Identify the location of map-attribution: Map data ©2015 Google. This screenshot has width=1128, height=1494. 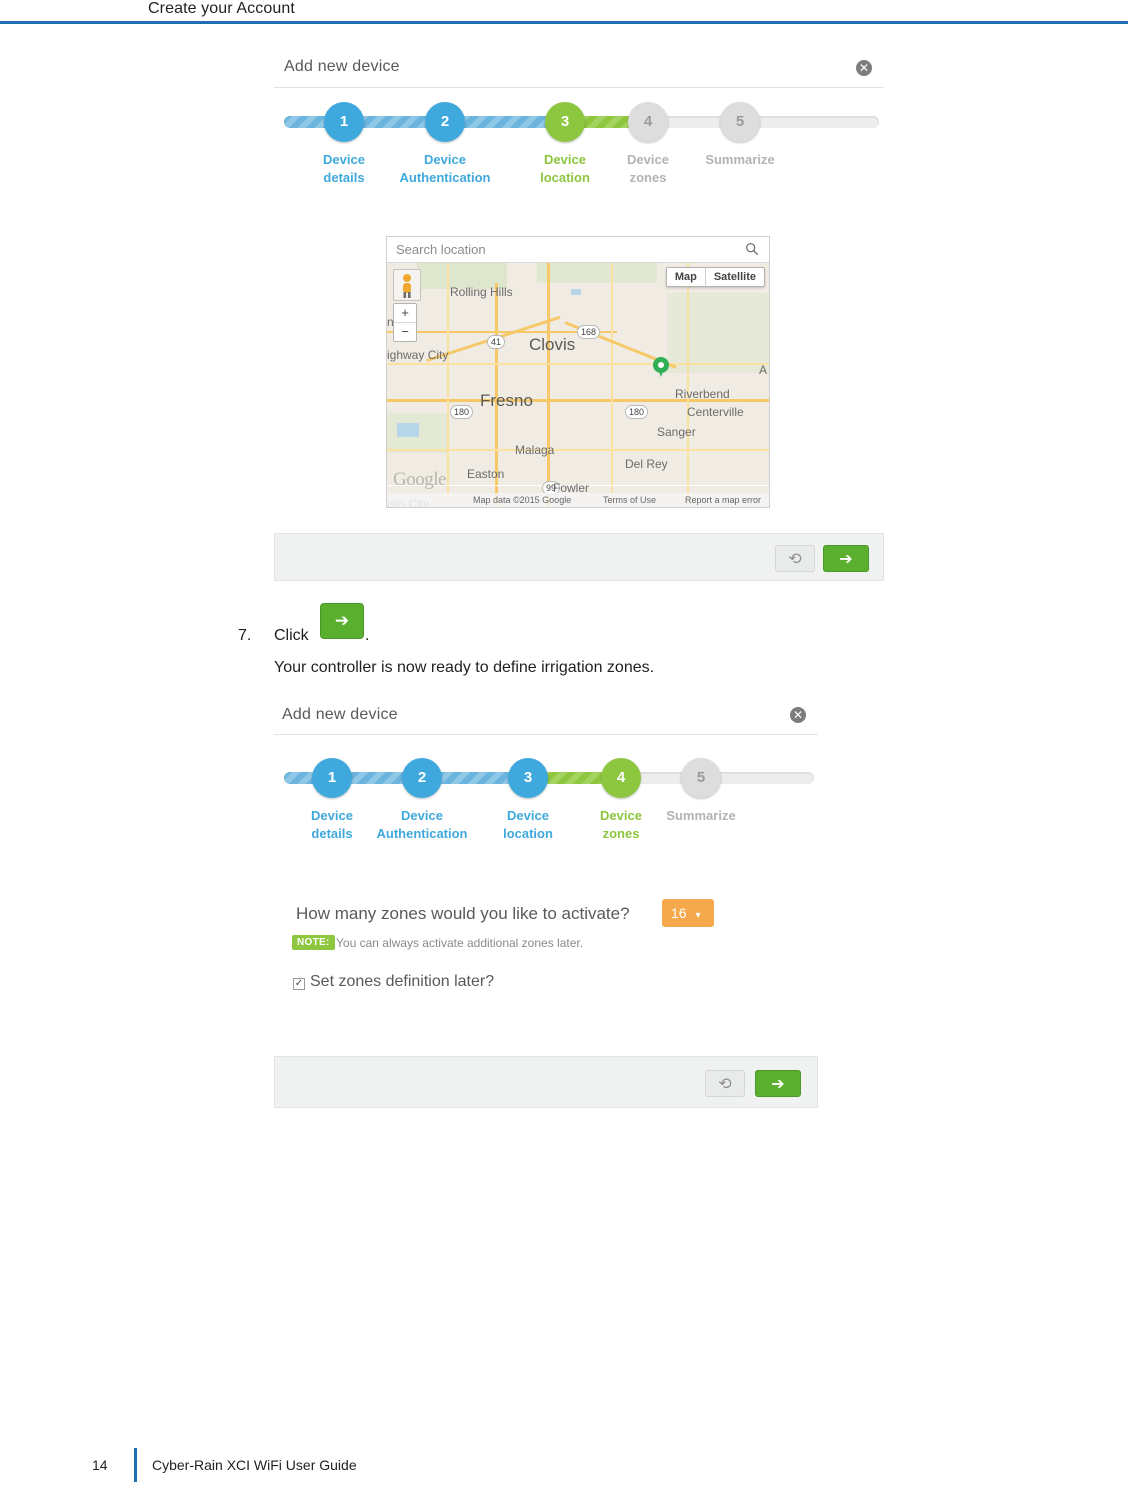
(522, 500).